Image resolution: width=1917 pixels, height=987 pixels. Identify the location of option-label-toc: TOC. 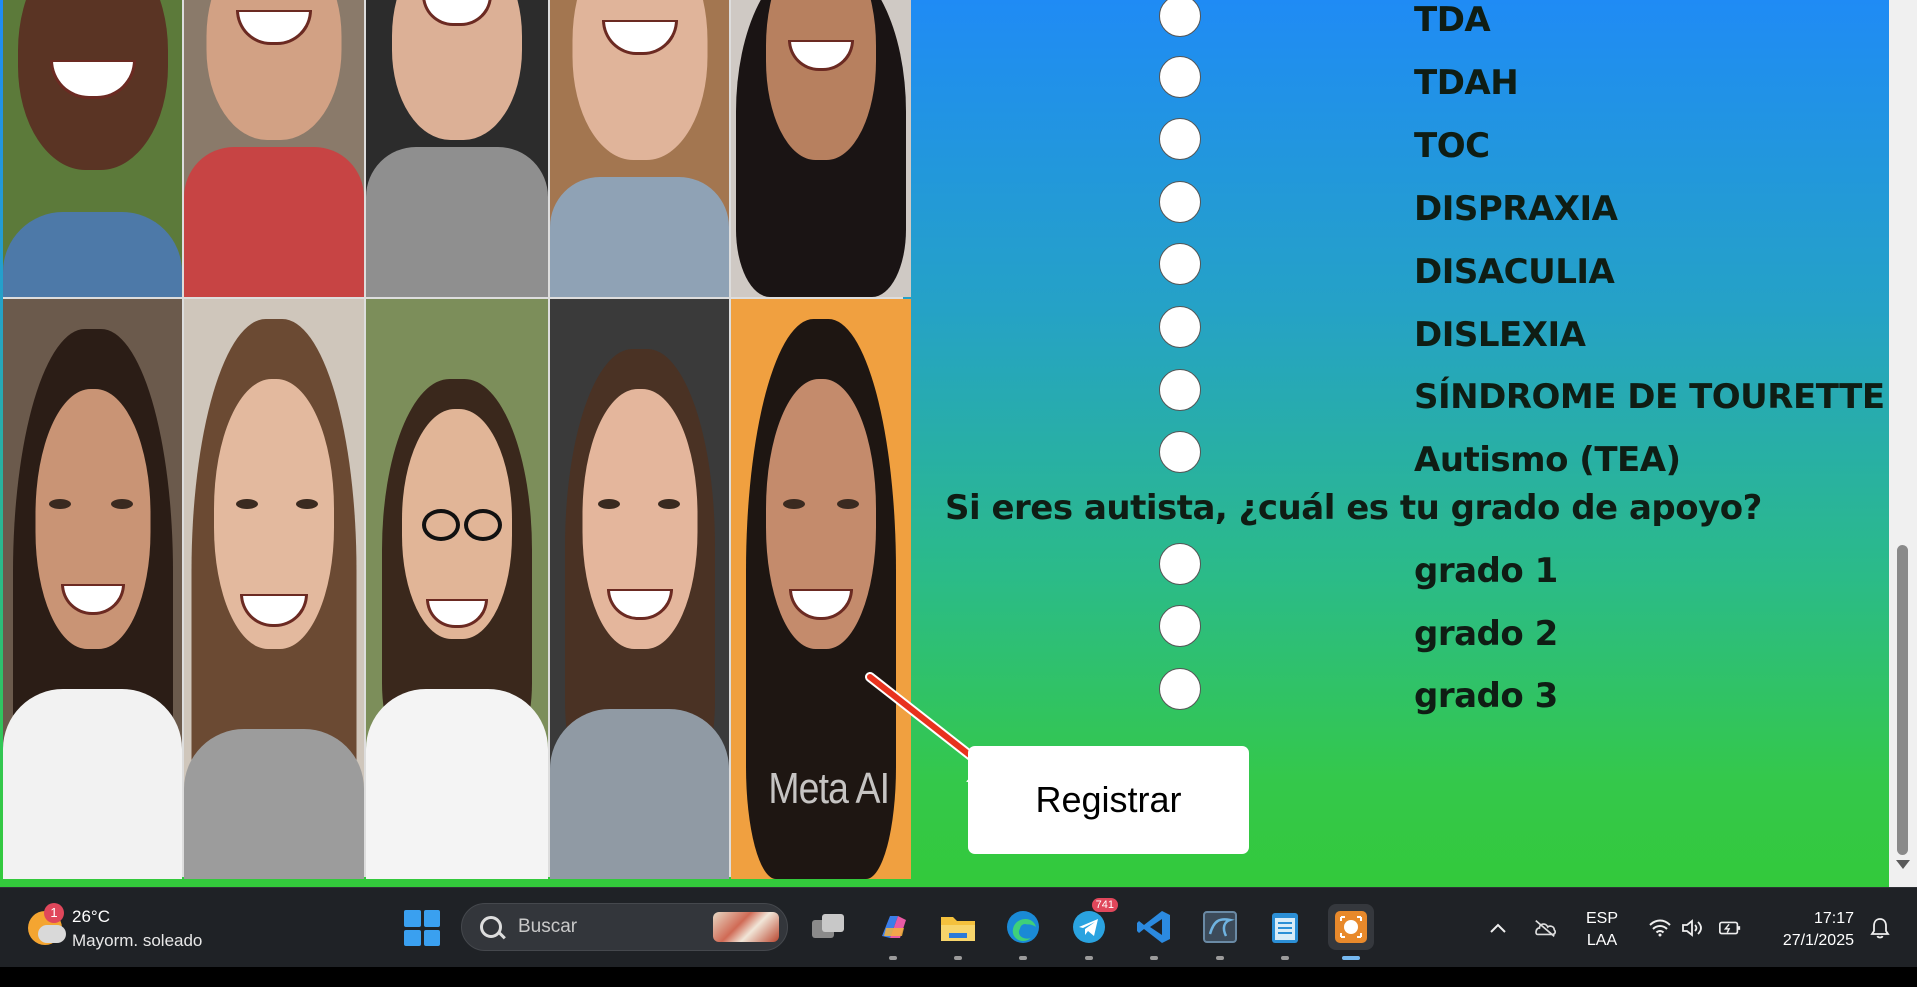
(1452, 146).